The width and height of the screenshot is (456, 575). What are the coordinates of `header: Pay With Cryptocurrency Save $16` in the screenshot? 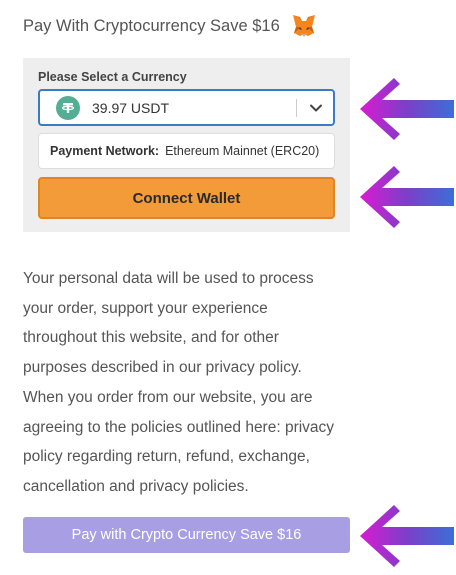 It's located at (170, 26).